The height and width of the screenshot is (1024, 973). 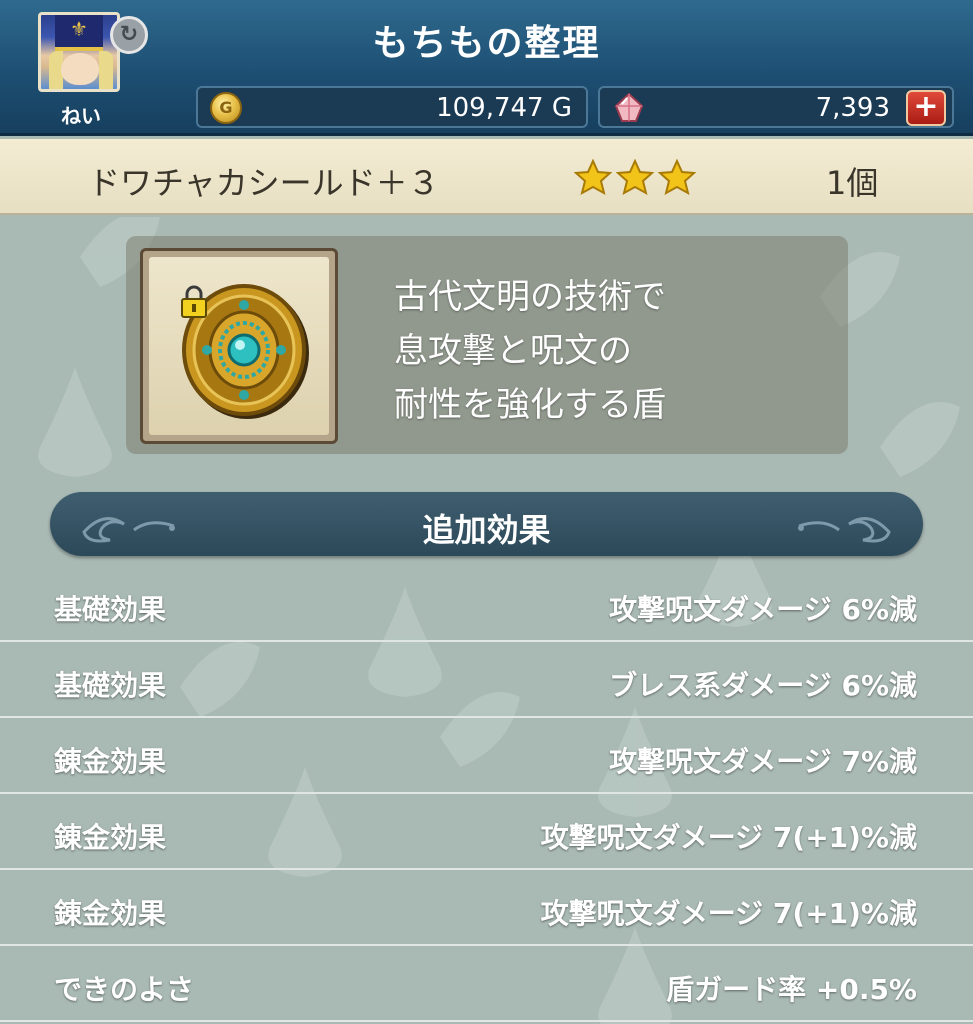 I want to click on effect-row: 基礎効果 ブレス系ダメージ 6%減, so click(x=486, y=680).